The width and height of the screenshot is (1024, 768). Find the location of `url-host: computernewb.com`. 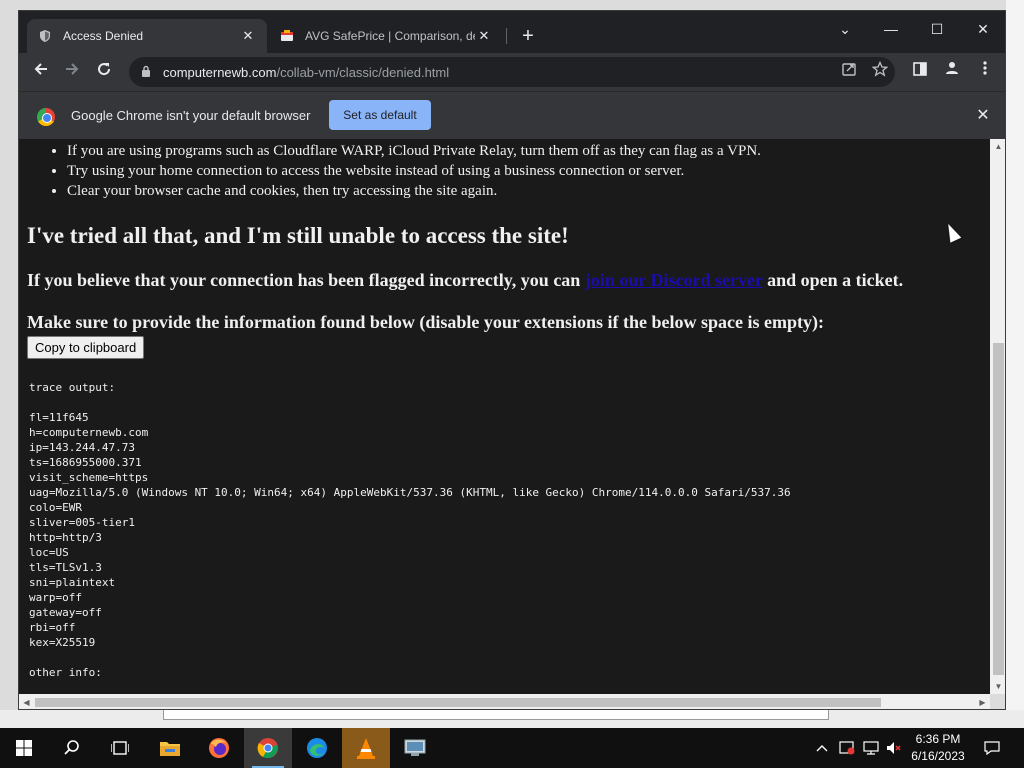

url-host: computernewb.com is located at coordinates (220, 72).